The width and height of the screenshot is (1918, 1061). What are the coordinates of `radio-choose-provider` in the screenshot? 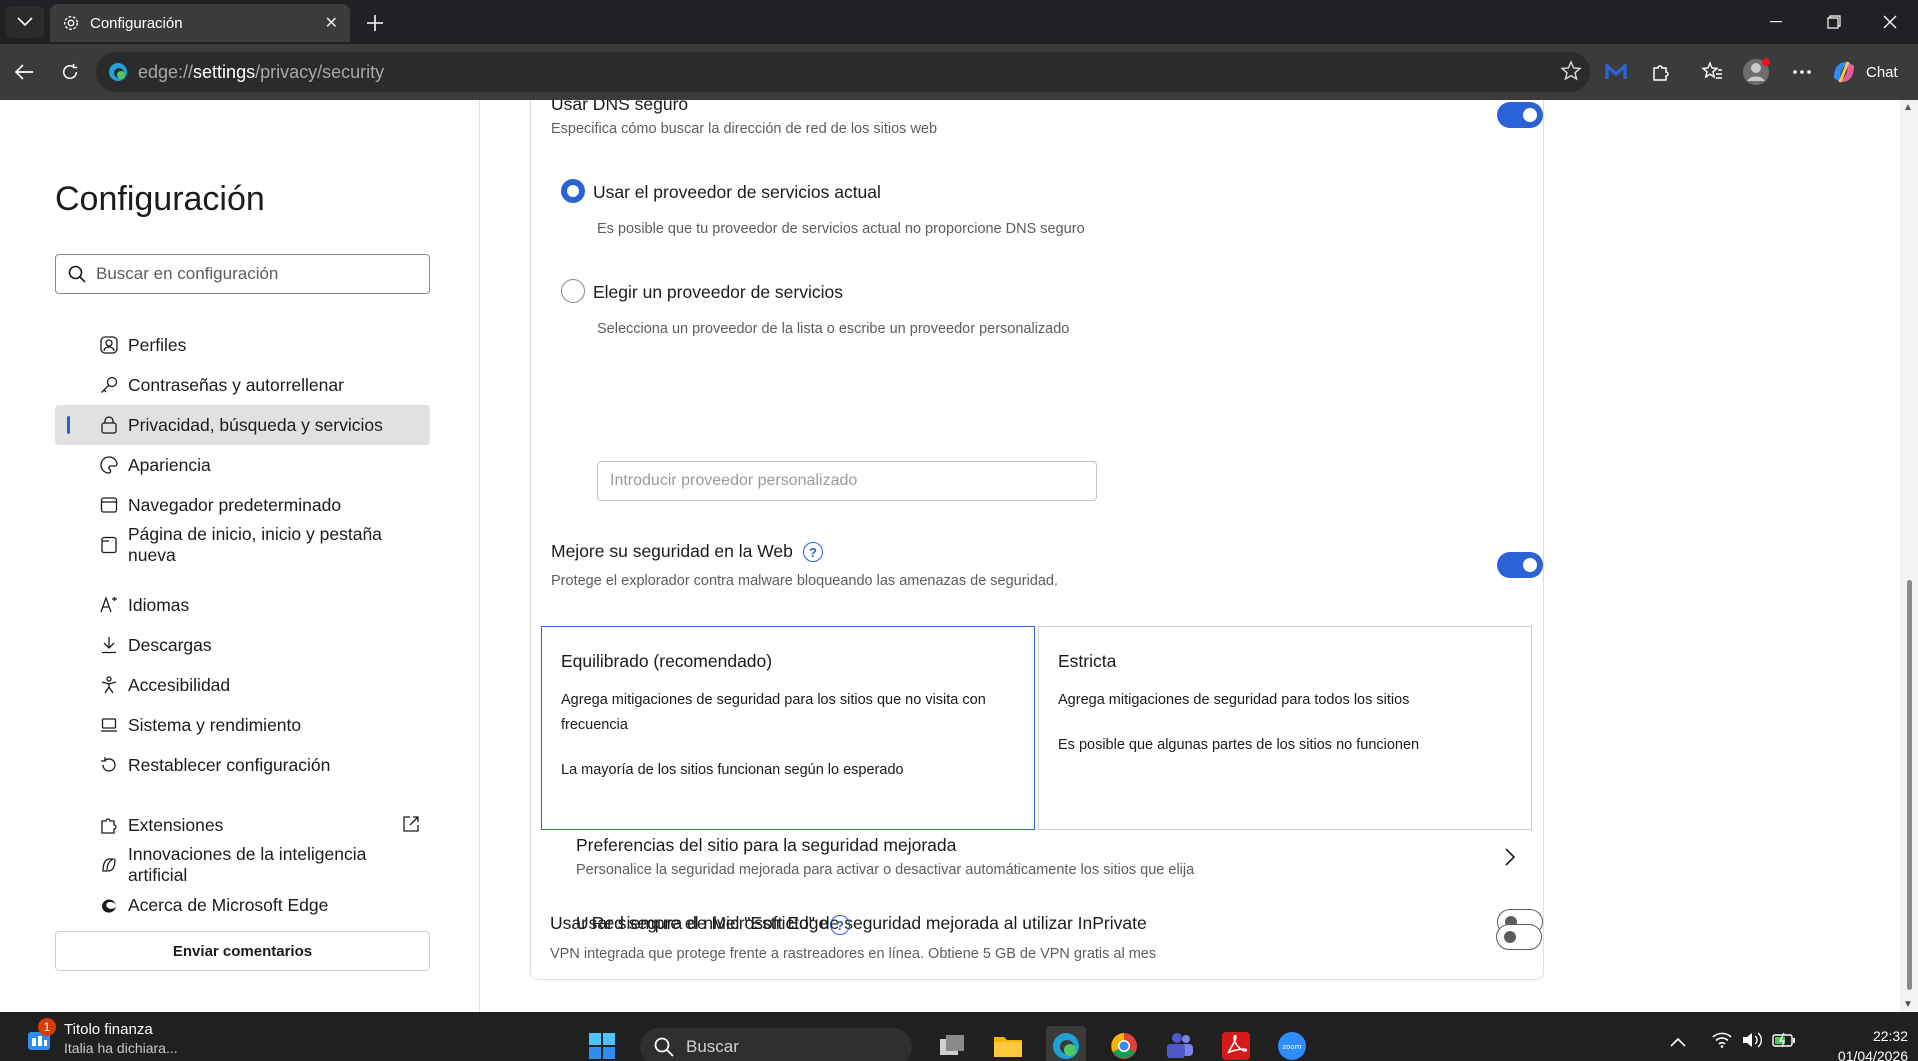 It's located at (573, 291).